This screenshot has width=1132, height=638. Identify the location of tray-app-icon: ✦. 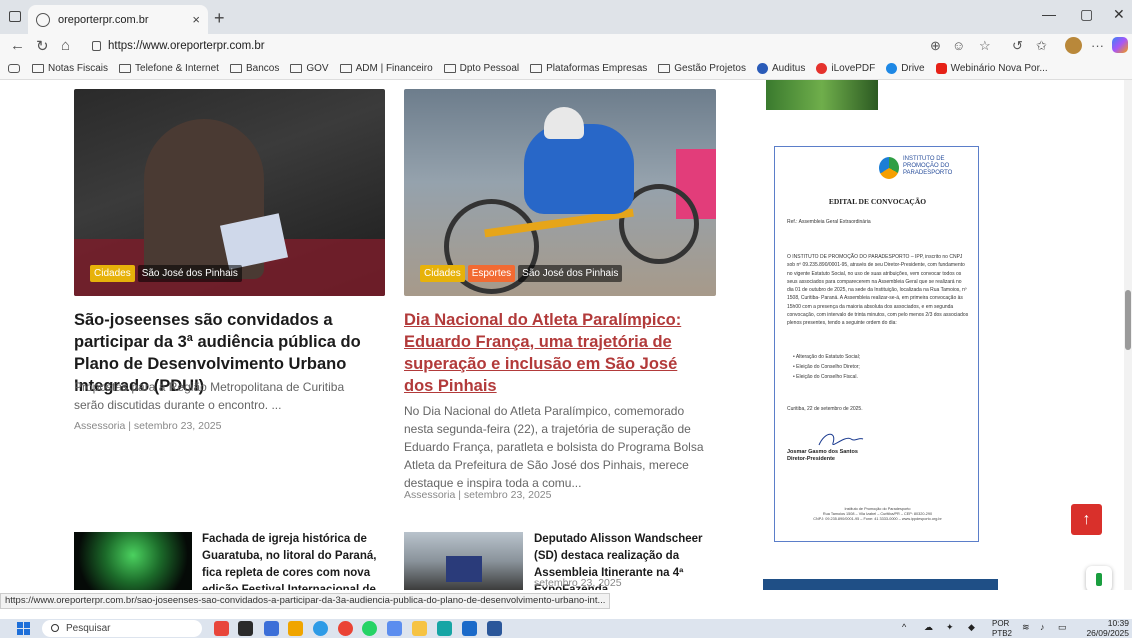
(950, 627).